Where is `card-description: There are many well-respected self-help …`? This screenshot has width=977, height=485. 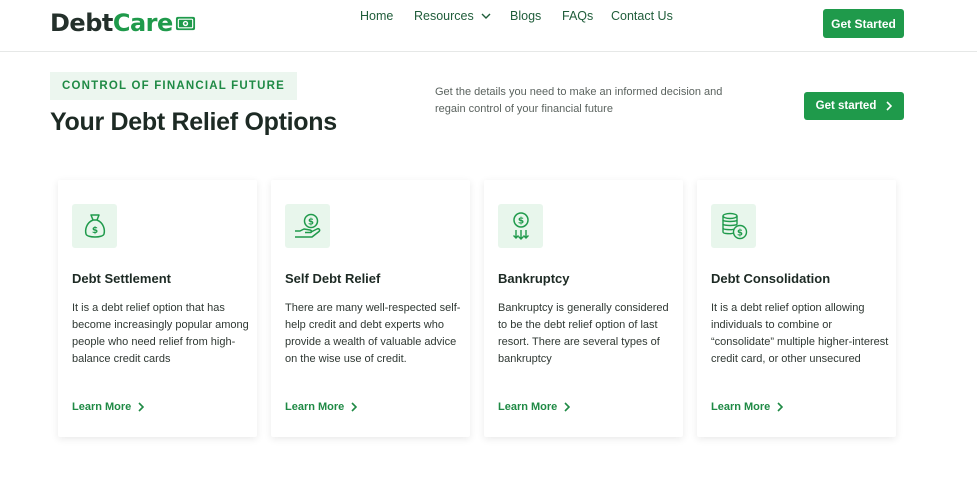 card-description: There are many well-respected self-help … is located at coordinates (373, 333).